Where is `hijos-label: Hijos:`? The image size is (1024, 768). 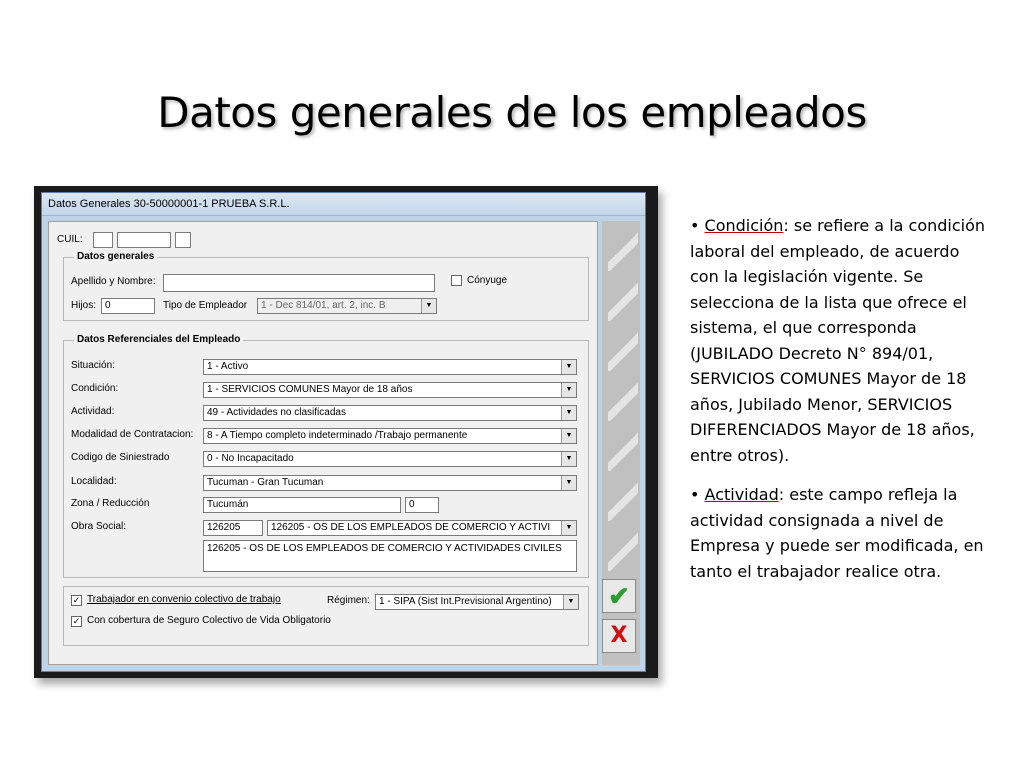 hijos-label: Hijos: is located at coordinates (84, 305).